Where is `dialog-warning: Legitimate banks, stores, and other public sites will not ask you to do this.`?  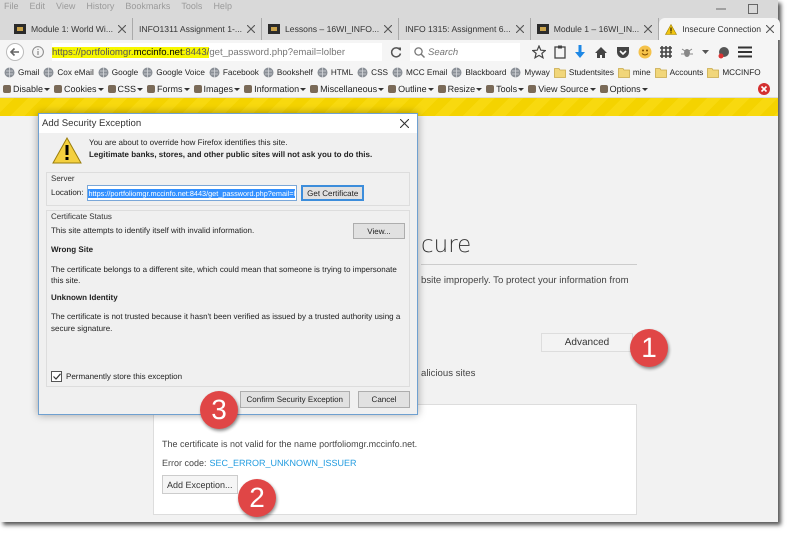 dialog-warning: Legitimate banks, stores, and other public sites will not ask you to do this. is located at coordinates (230, 154).